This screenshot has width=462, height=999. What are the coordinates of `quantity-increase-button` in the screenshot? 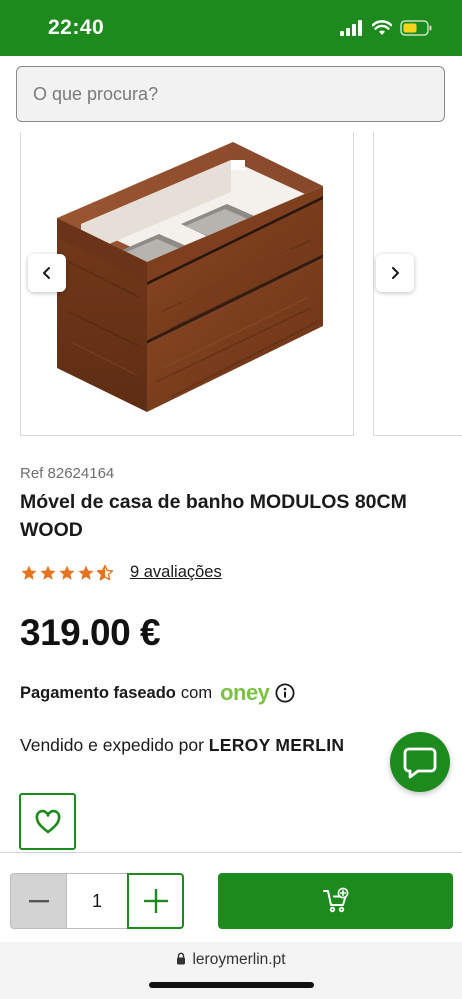 It's located at (155, 901).